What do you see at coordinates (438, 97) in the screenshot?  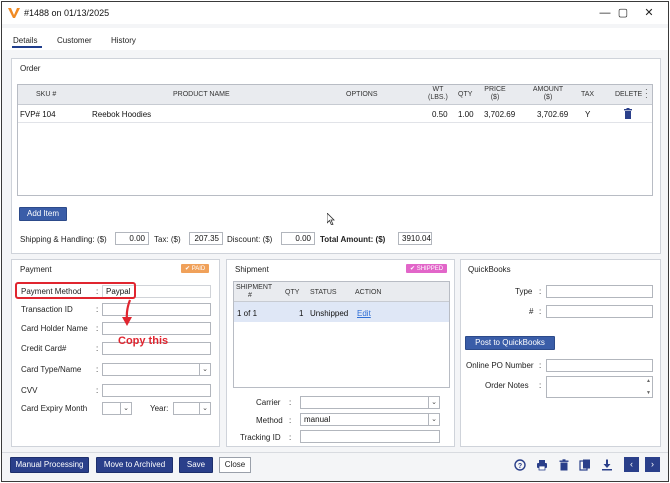 I see `col-wt-line2: (LBS.)` at bounding box center [438, 97].